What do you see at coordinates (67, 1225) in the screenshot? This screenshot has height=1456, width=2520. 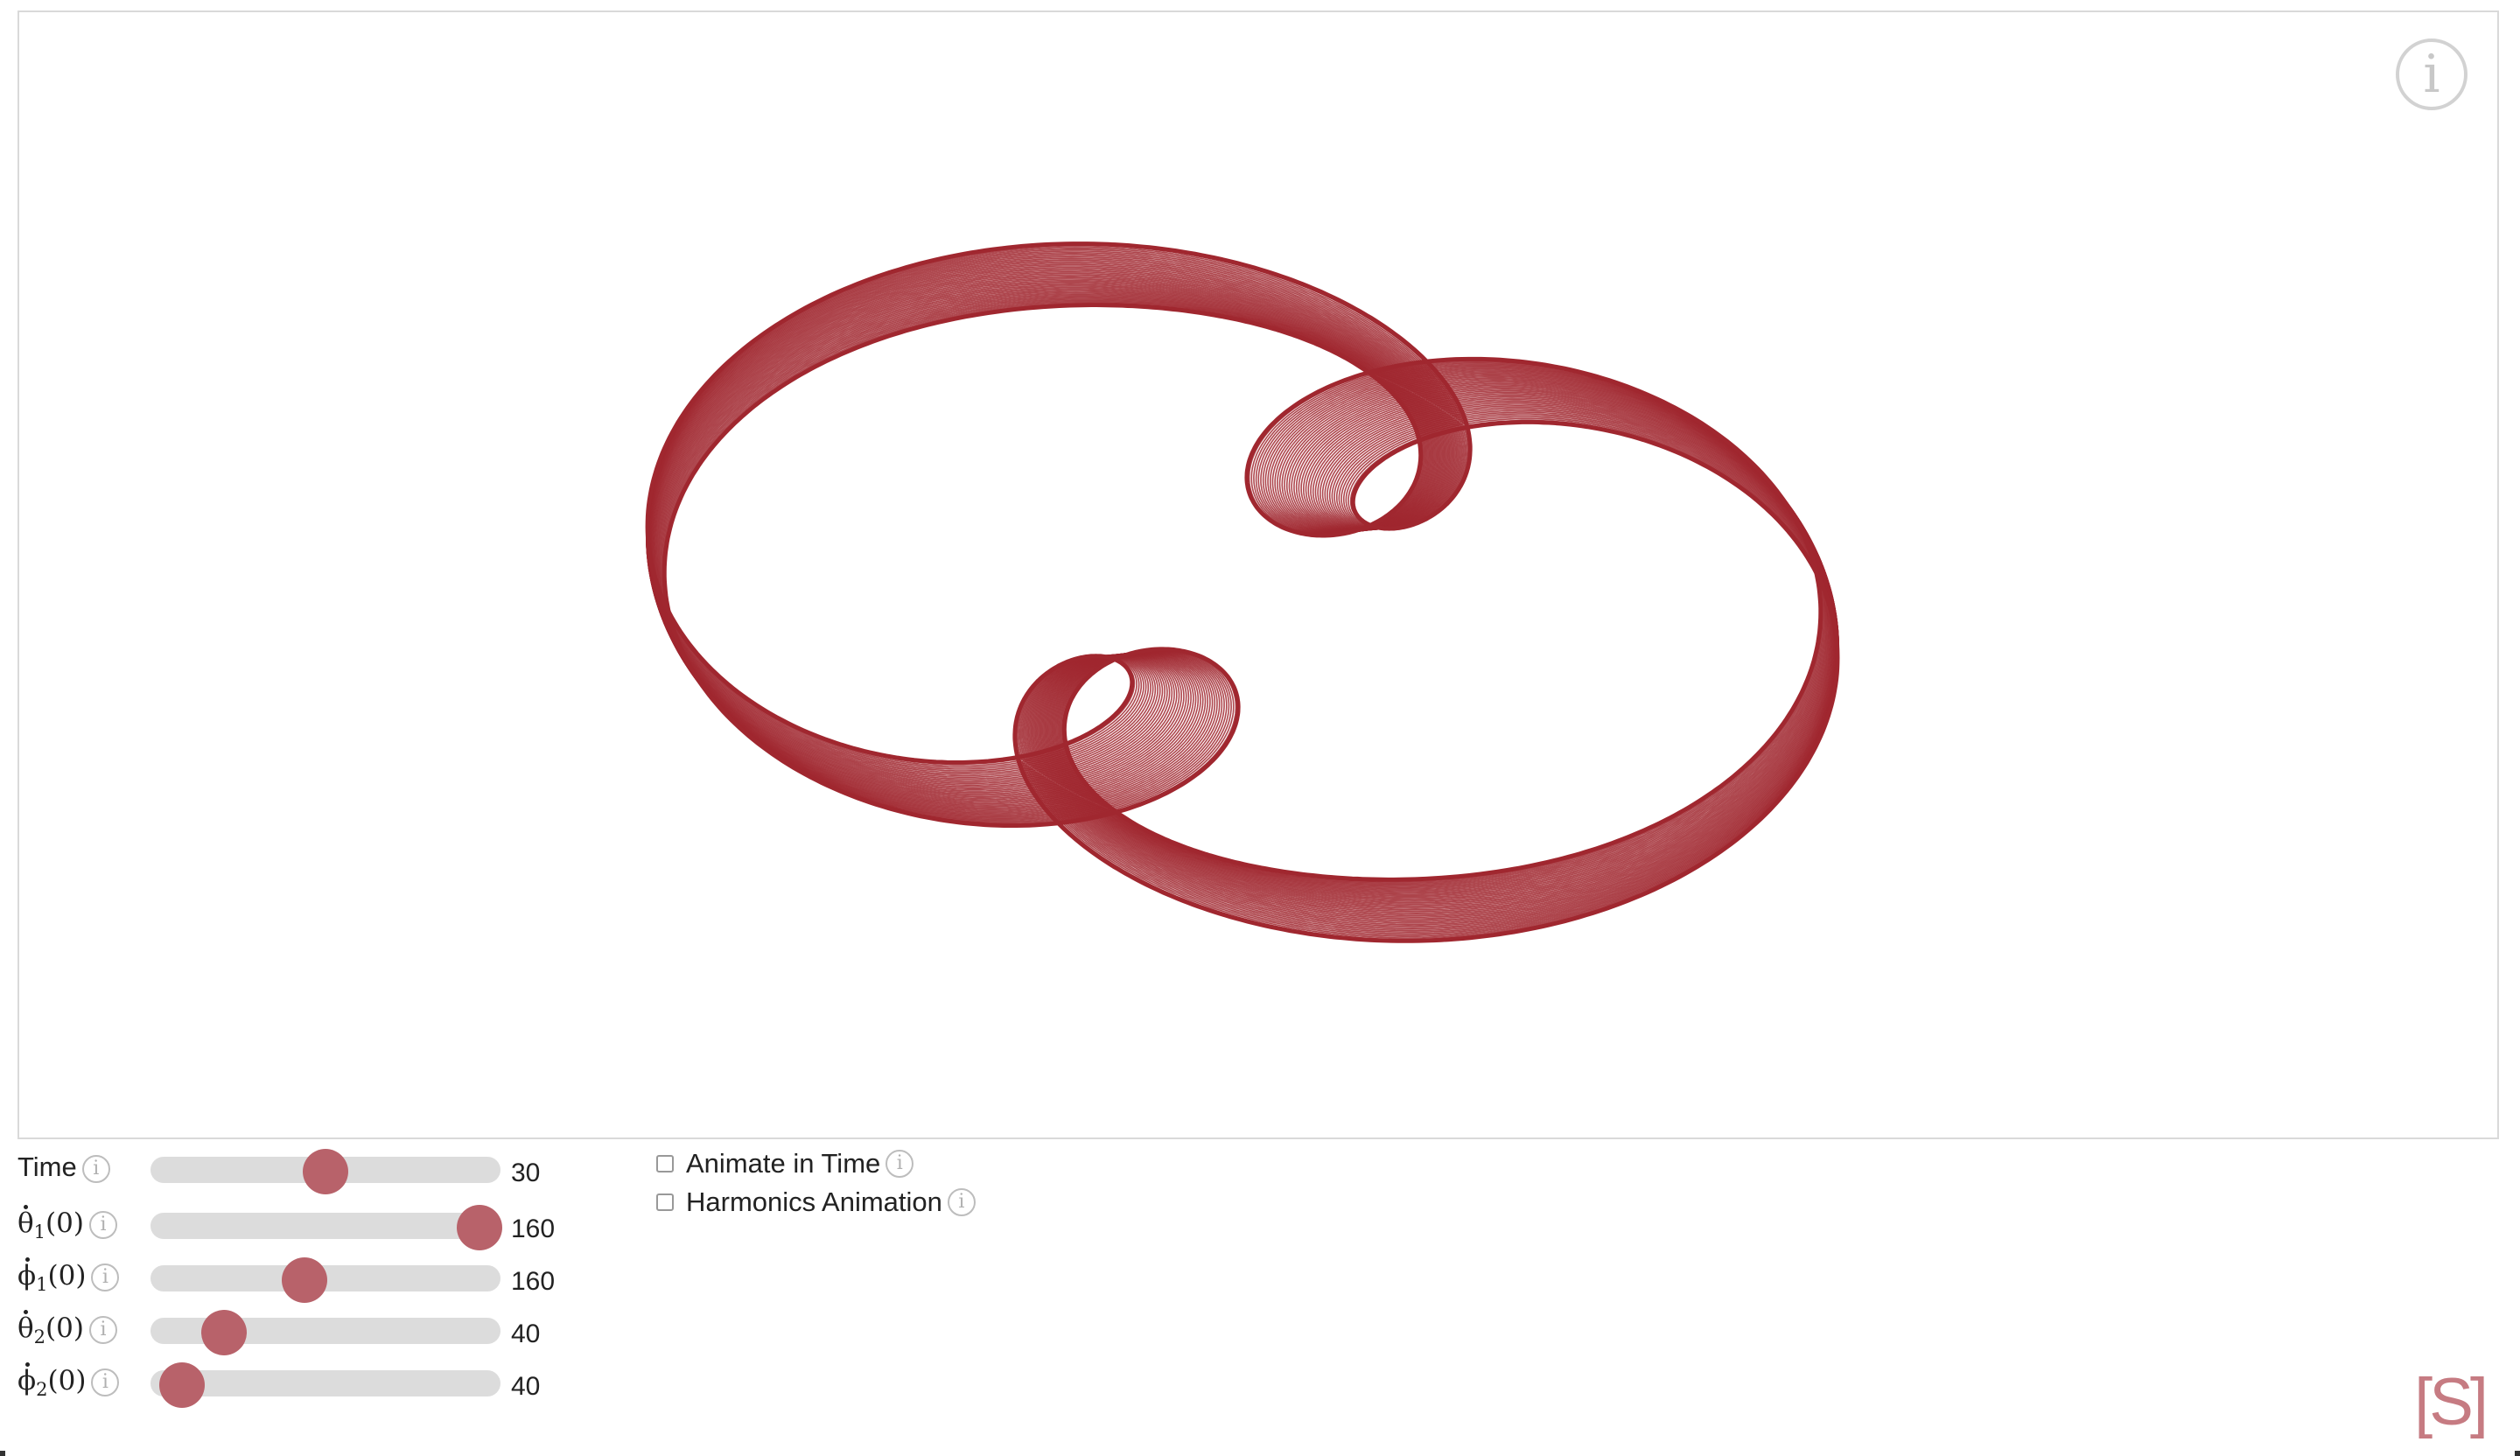 I see `slider-label-theta1: θ1(0) i` at bounding box center [67, 1225].